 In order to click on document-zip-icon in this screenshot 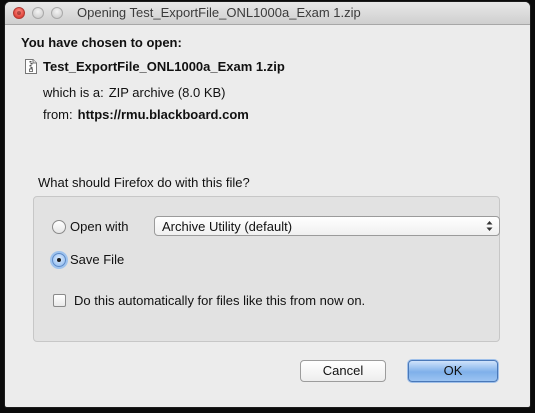, I will do `click(31, 66)`.